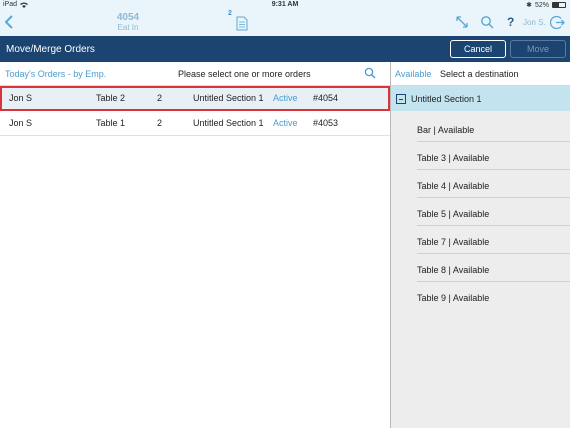 The image size is (570, 428). Describe the element at coordinates (453, 270) in the screenshot. I see `destination-label: Table 8 | Available` at that location.